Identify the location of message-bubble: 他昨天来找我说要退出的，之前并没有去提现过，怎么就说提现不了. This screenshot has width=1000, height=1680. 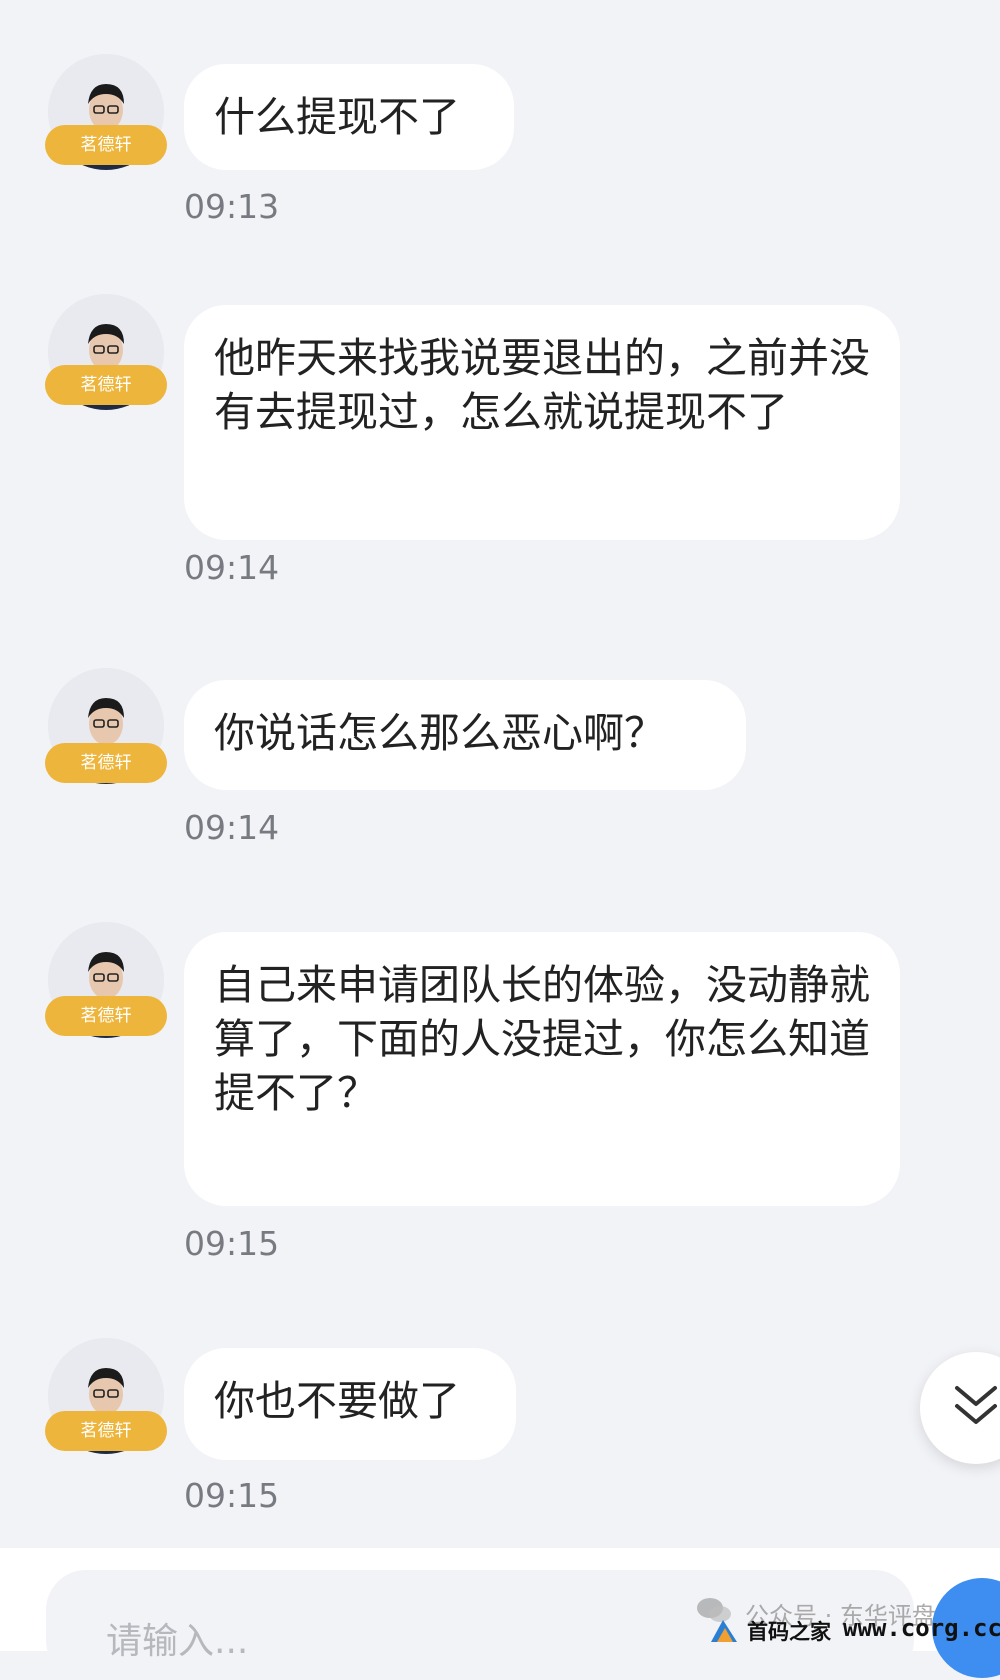
(542, 422).